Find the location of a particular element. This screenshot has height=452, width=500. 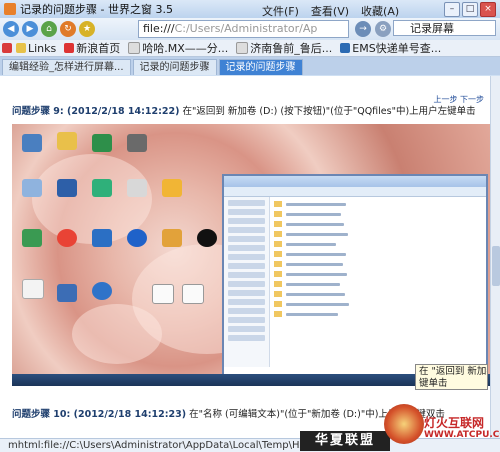

desktop-folder-icon is located at coordinates (67, 141).